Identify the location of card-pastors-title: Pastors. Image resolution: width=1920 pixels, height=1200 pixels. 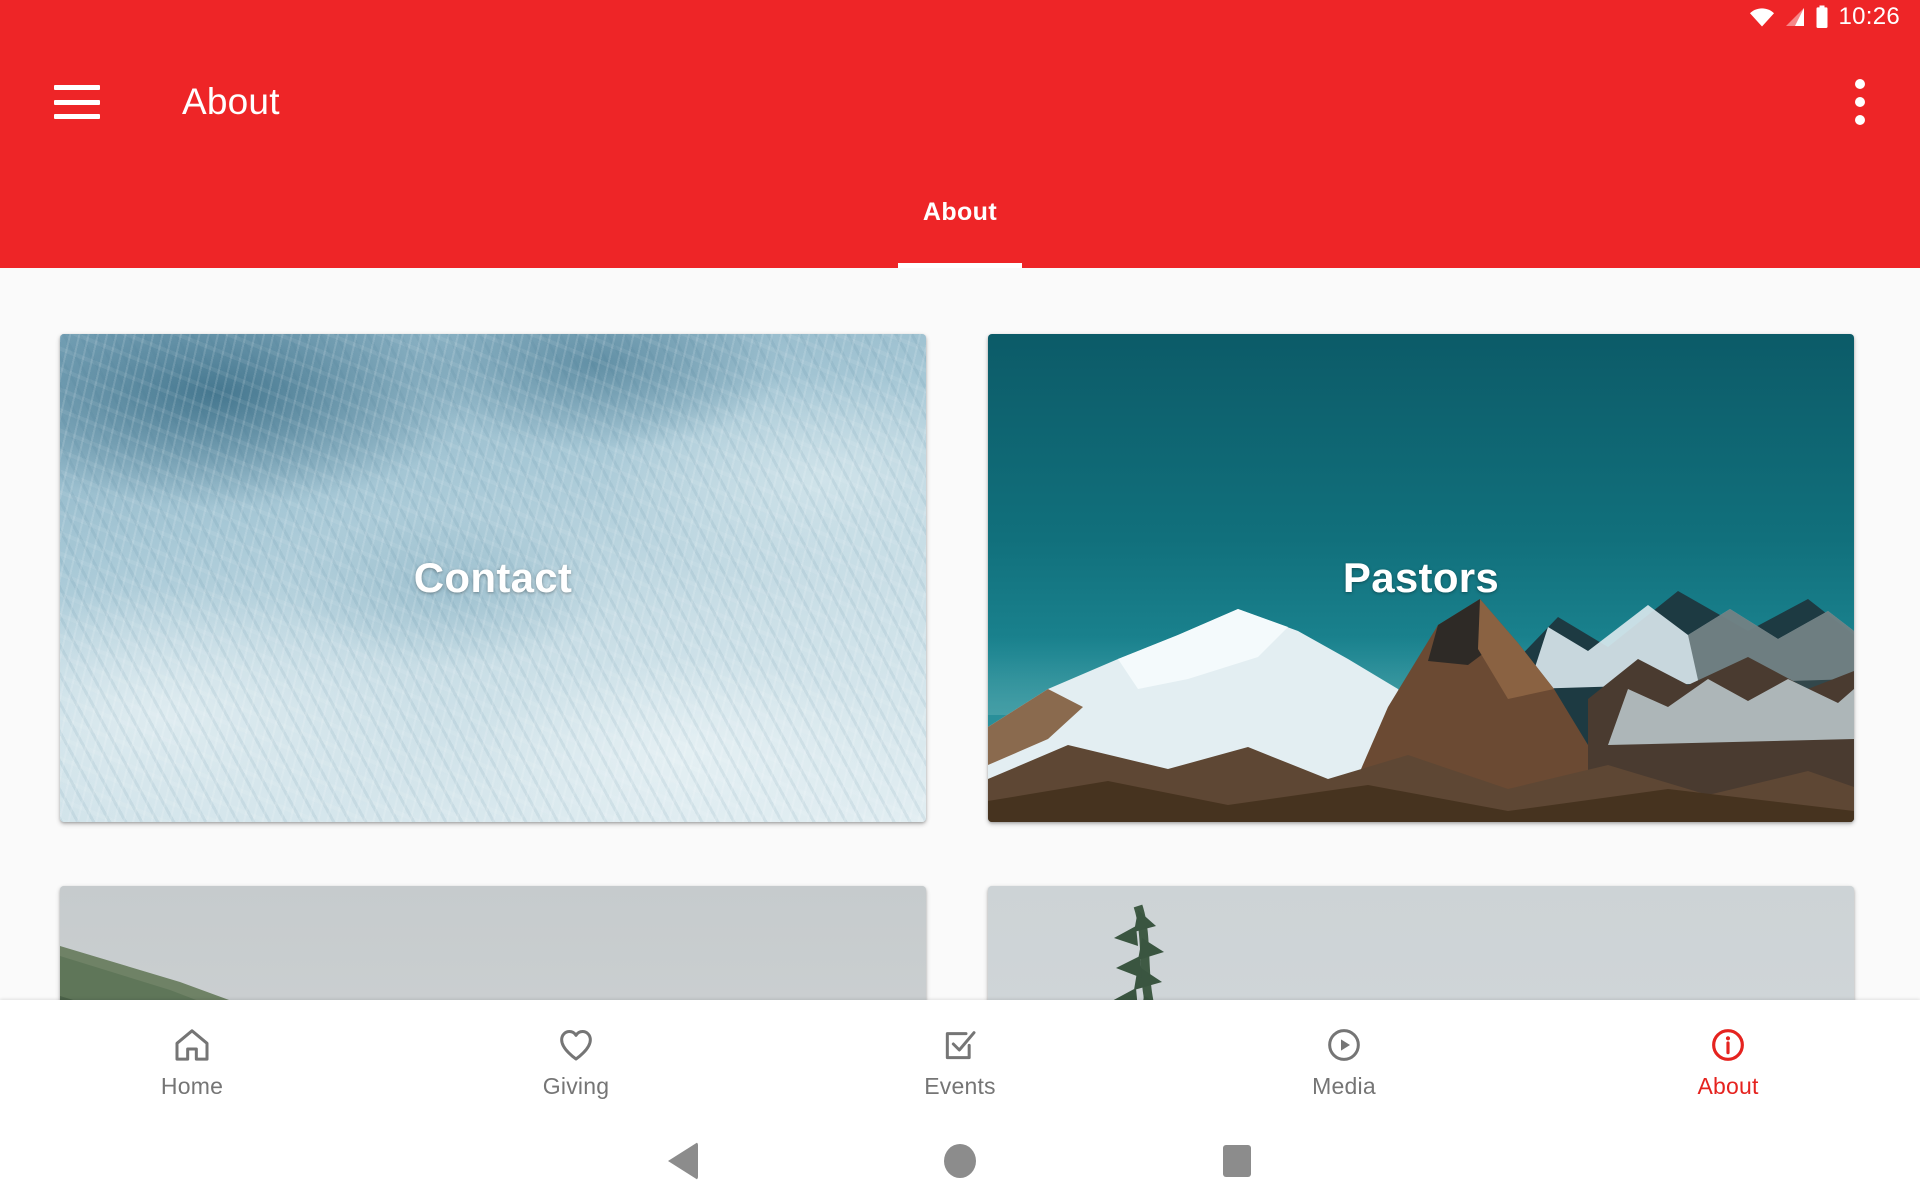
(1421, 577).